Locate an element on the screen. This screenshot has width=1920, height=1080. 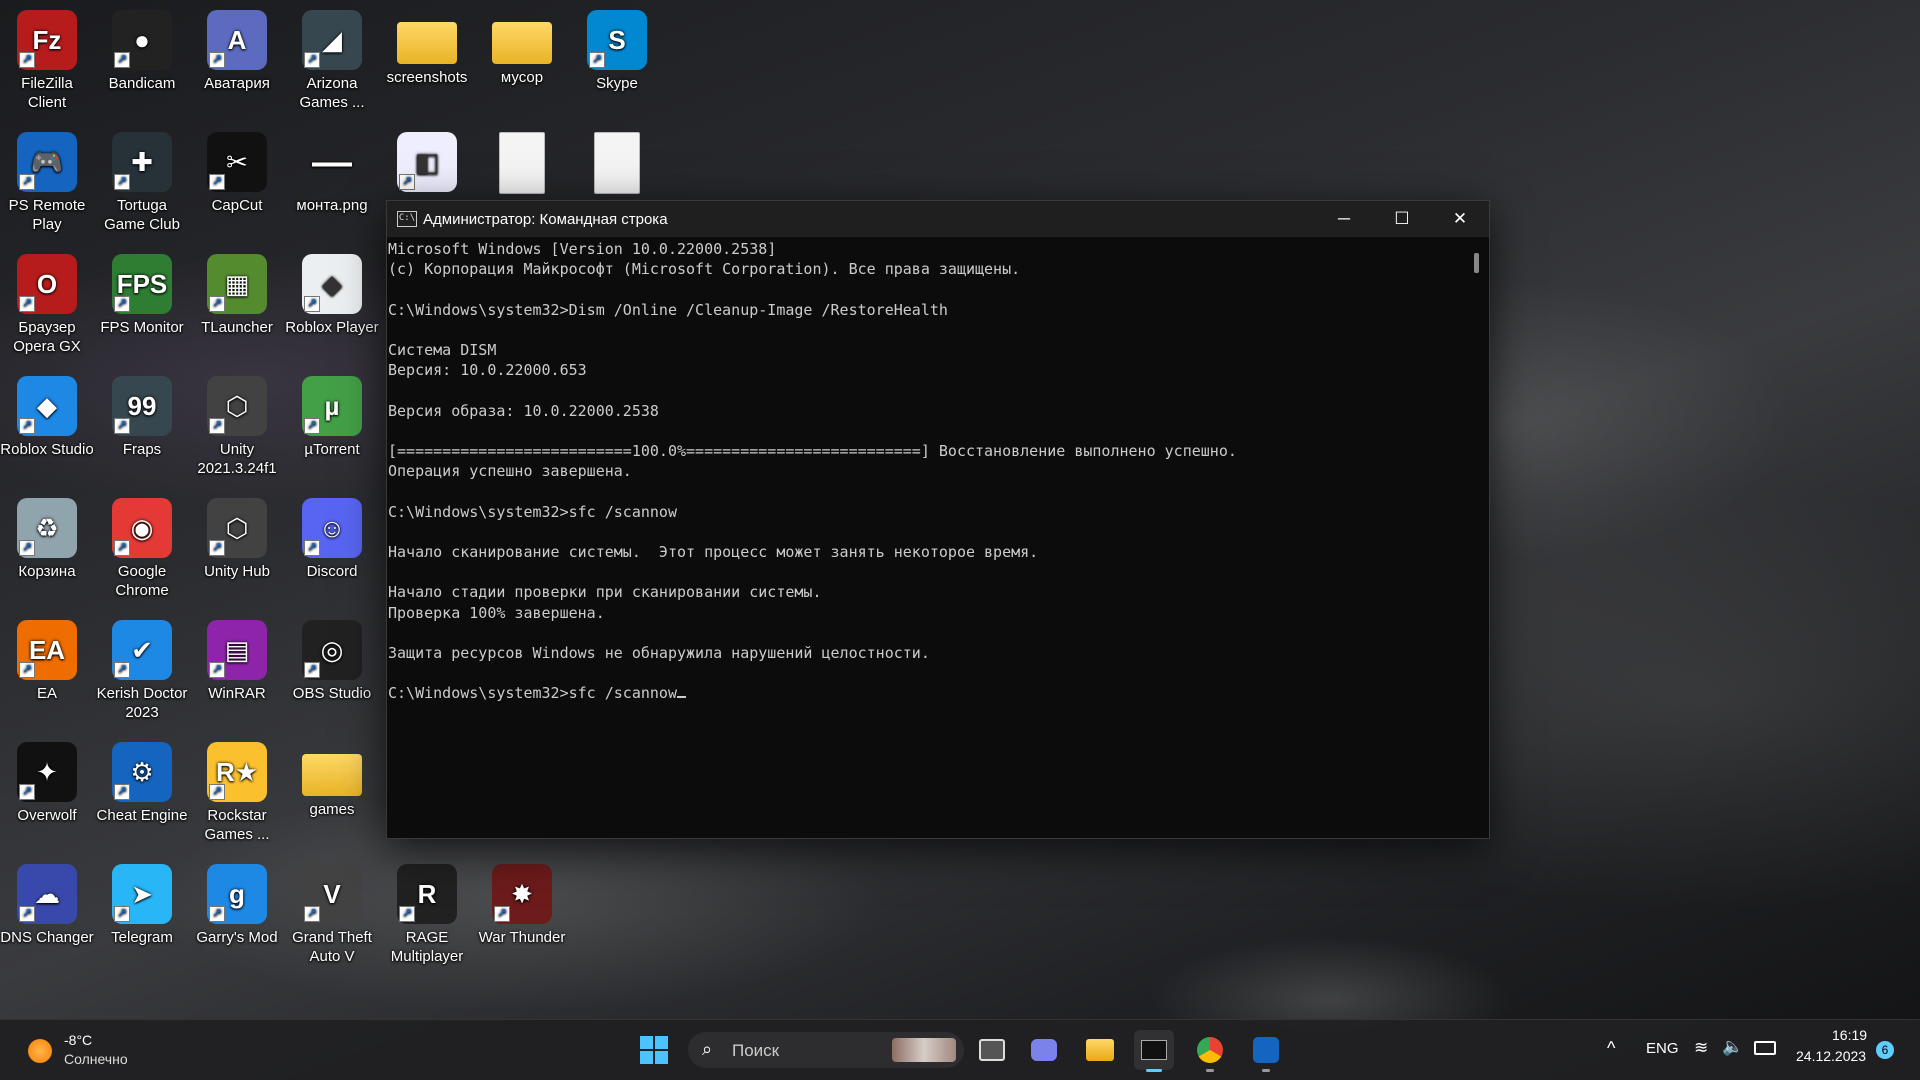
desktop-icon-label: Skype is located at coordinates (617, 83).